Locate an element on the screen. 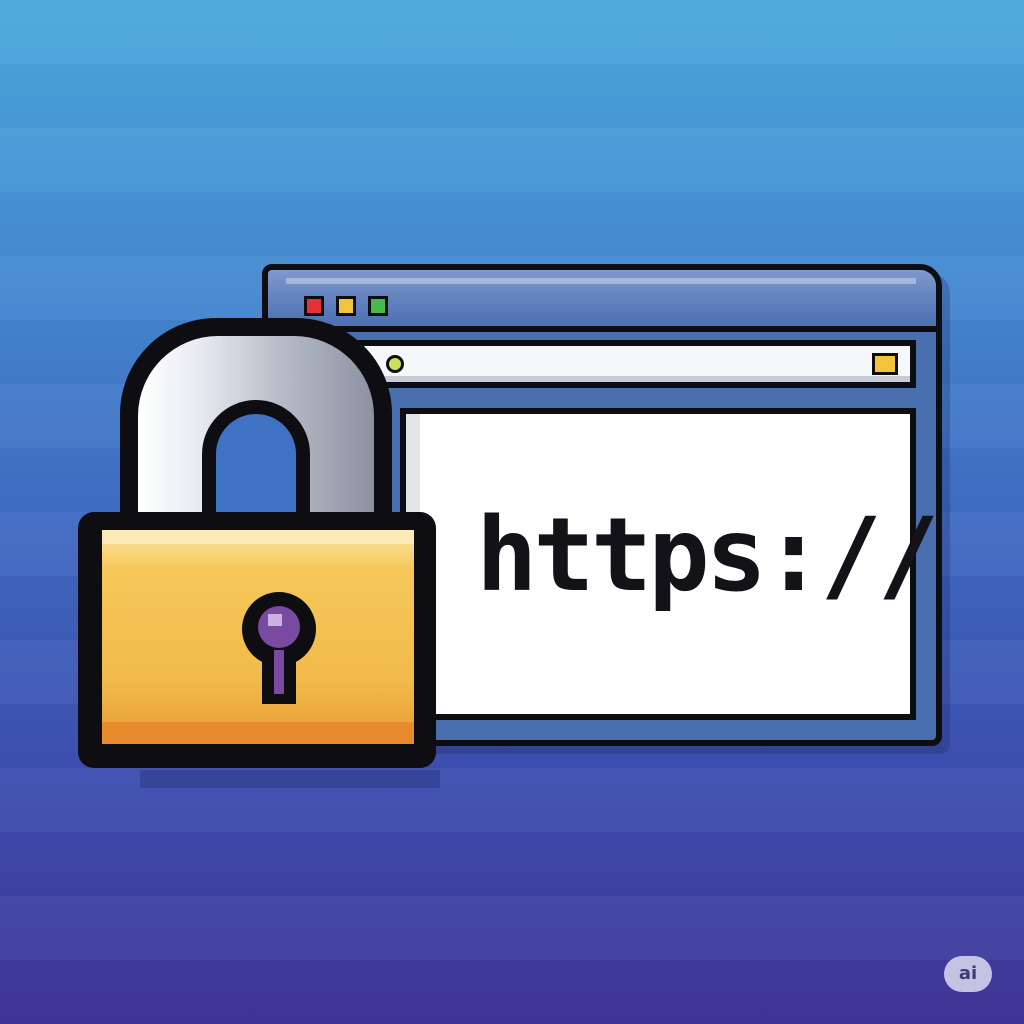  padlock-shadow is located at coordinates (290, 779).